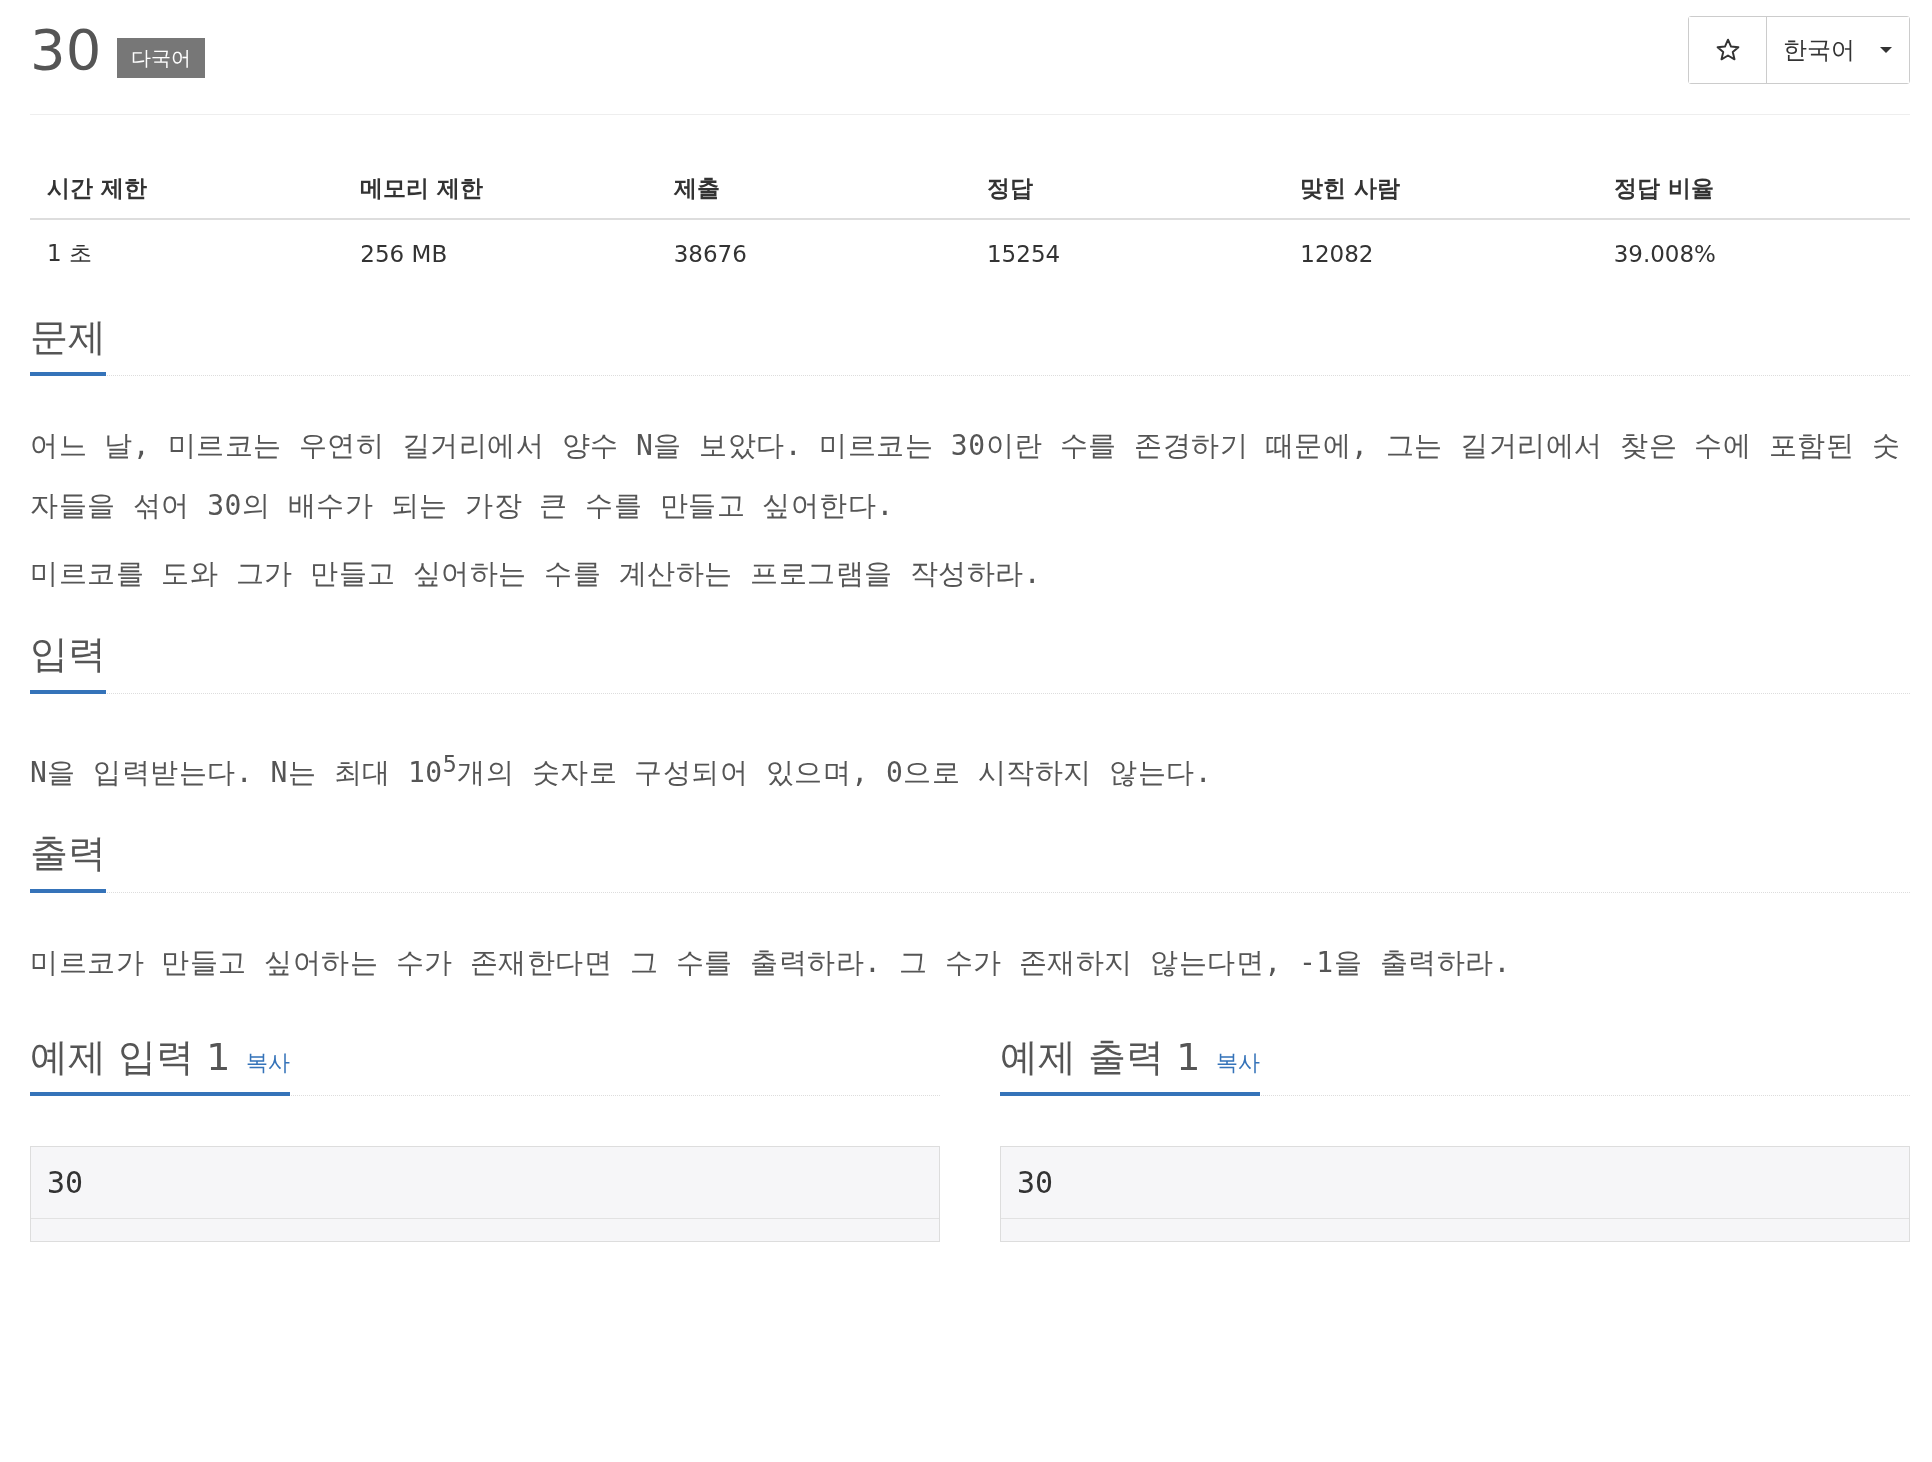 This screenshot has width=1932, height=1462. Describe the element at coordinates (1127, 189) in the screenshot. I see `column-header: 정답` at that location.